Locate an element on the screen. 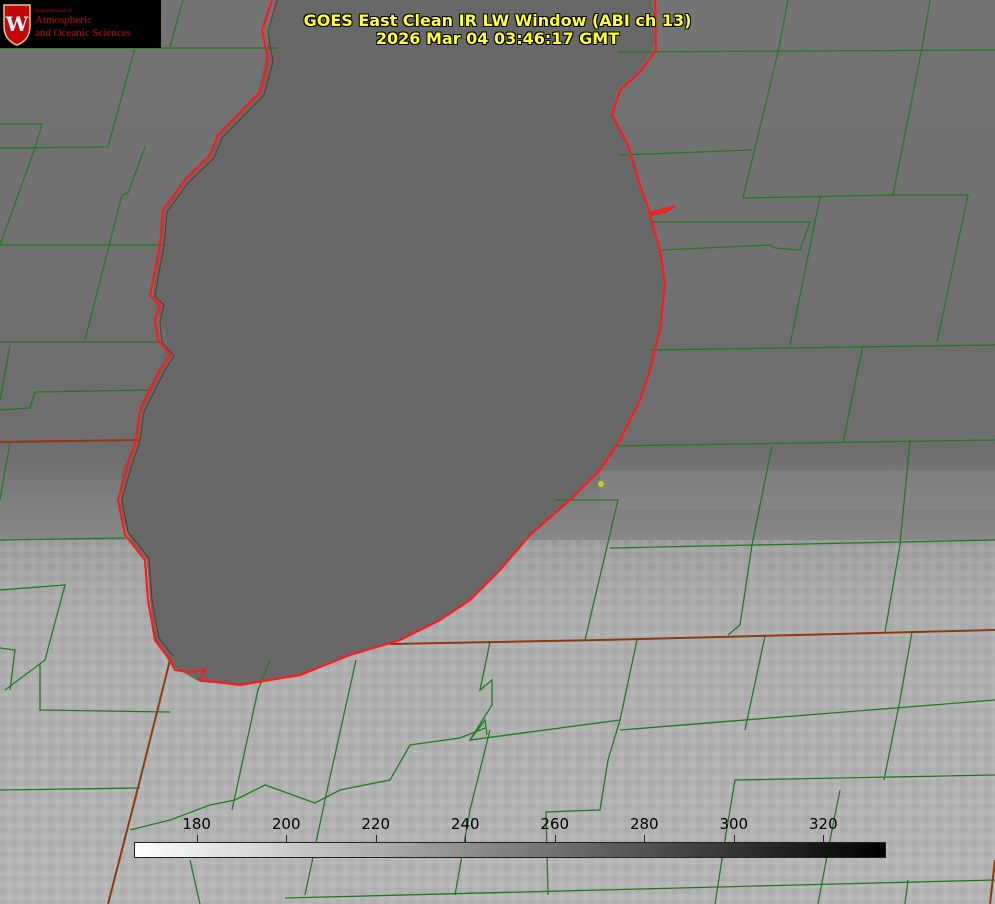 This screenshot has width=995, height=904. colorbar-tick-label: 180 is located at coordinates (196, 824).